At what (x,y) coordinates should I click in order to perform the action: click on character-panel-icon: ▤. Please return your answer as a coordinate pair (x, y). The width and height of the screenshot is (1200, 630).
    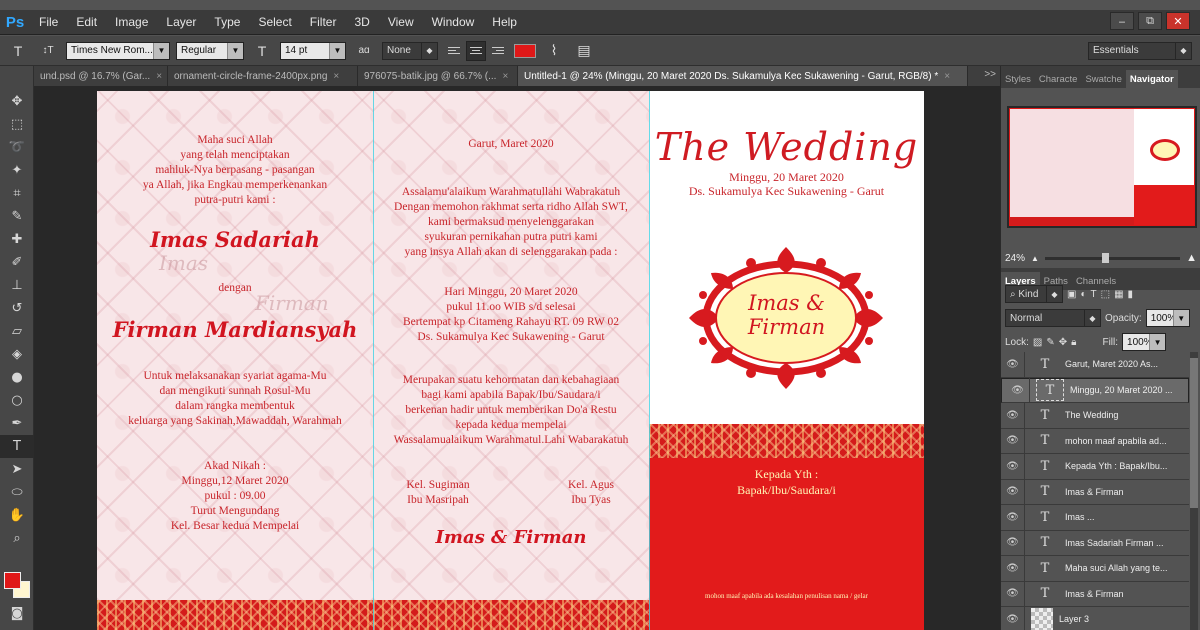
    Looking at the image, I should click on (584, 51).